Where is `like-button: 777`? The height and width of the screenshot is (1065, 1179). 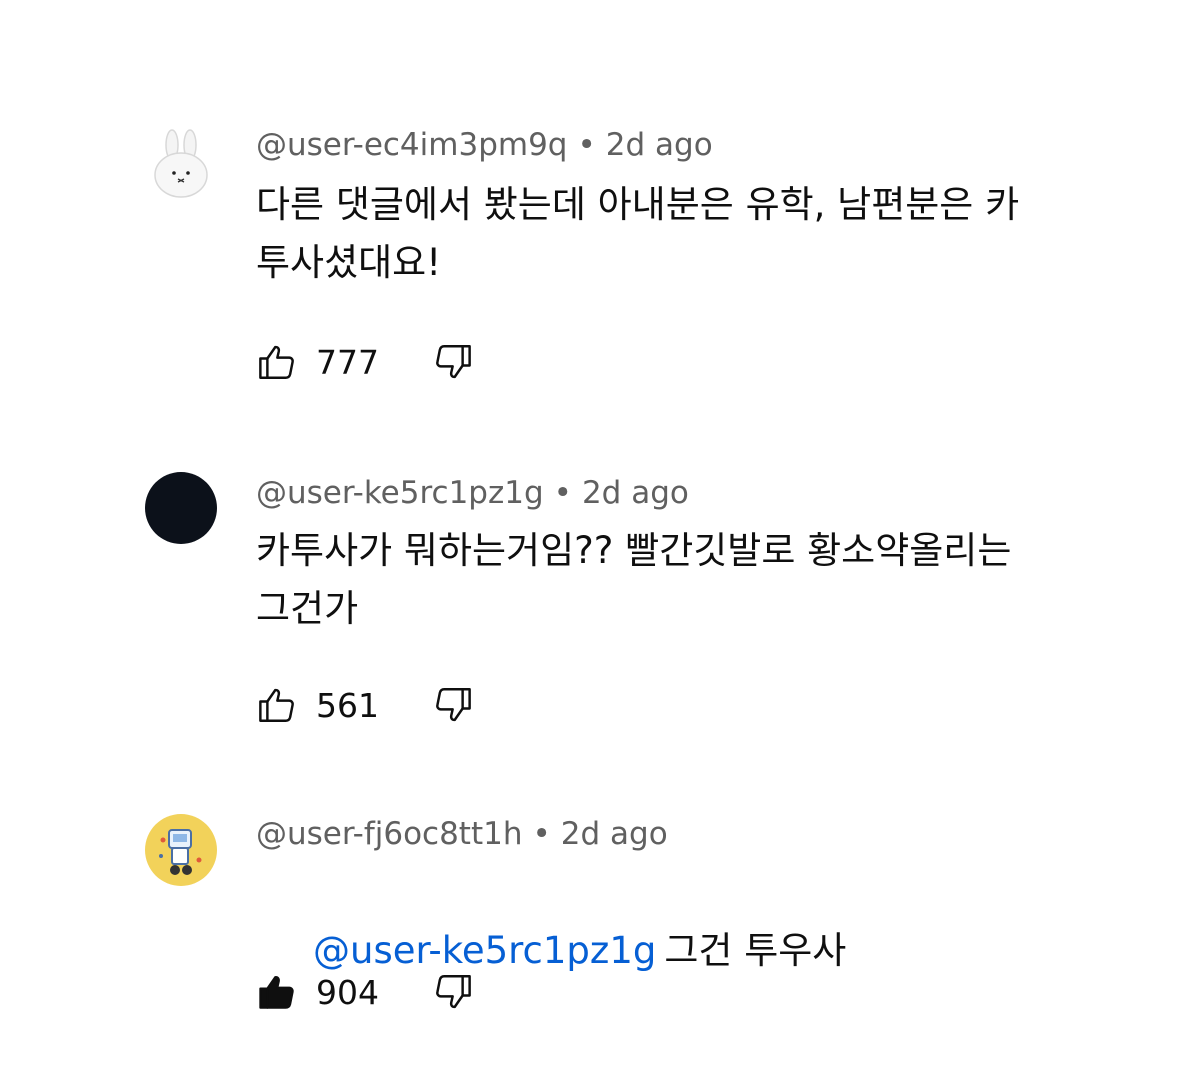
like-button: 777 is located at coordinates (326, 362).